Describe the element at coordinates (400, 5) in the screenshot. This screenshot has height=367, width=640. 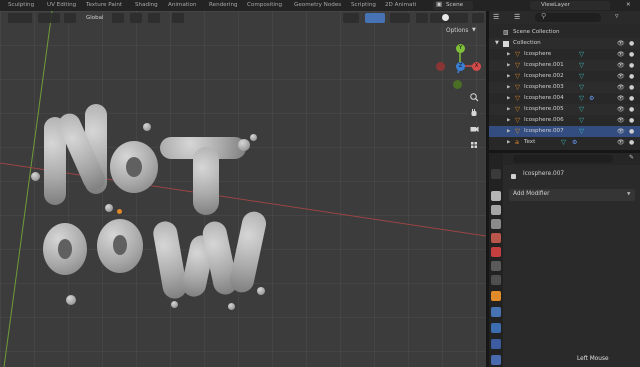
I see `tab-2d-animation: 2D Animati` at that location.